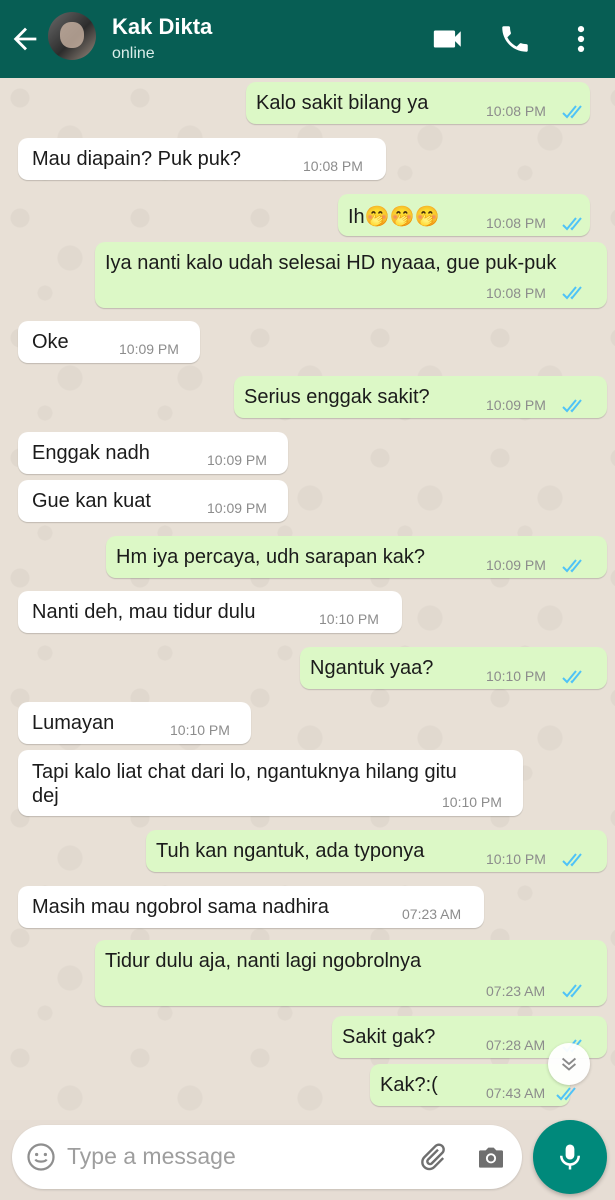  I want to click on message-text: Kalo sakit bilang ya, so click(342, 103).